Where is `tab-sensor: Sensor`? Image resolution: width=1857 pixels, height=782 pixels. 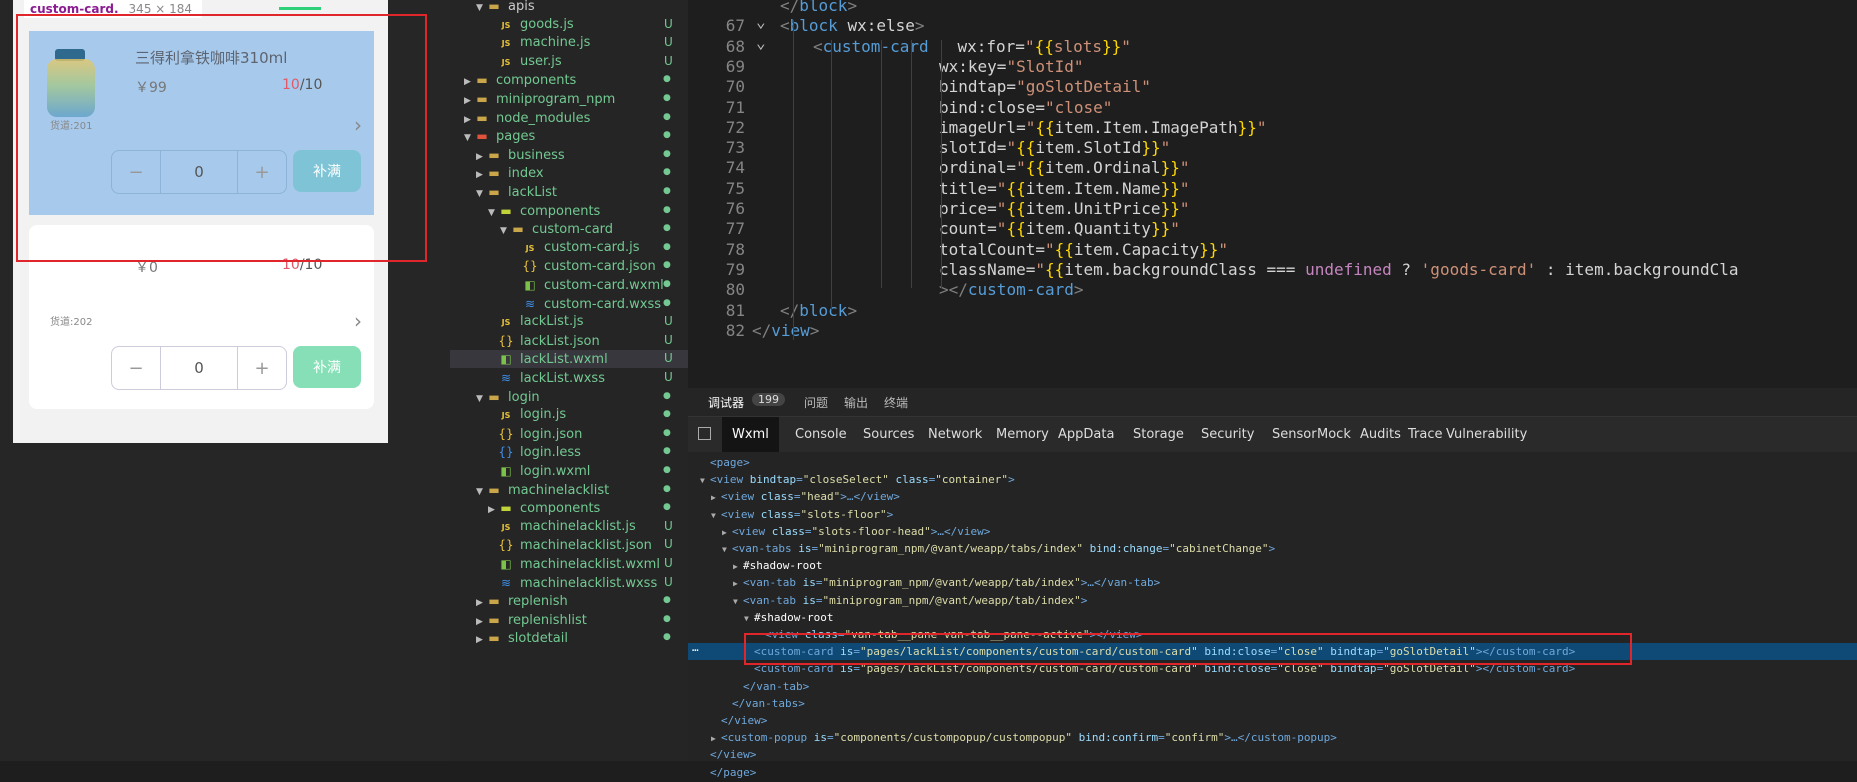 tab-sensor: Sensor is located at coordinates (1294, 435).